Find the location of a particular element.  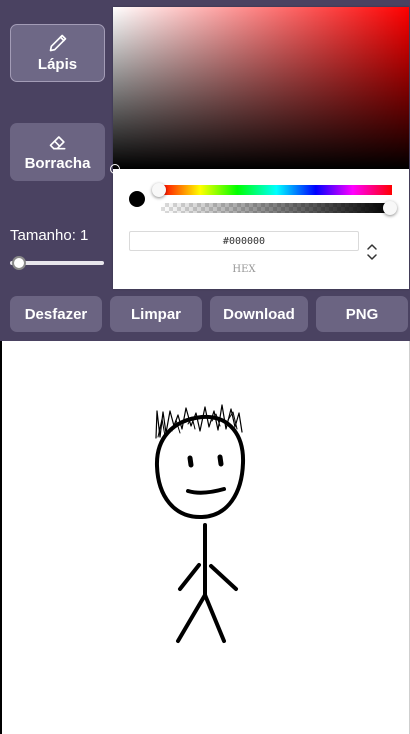

alpha-slider is located at coordinates (276, 208).